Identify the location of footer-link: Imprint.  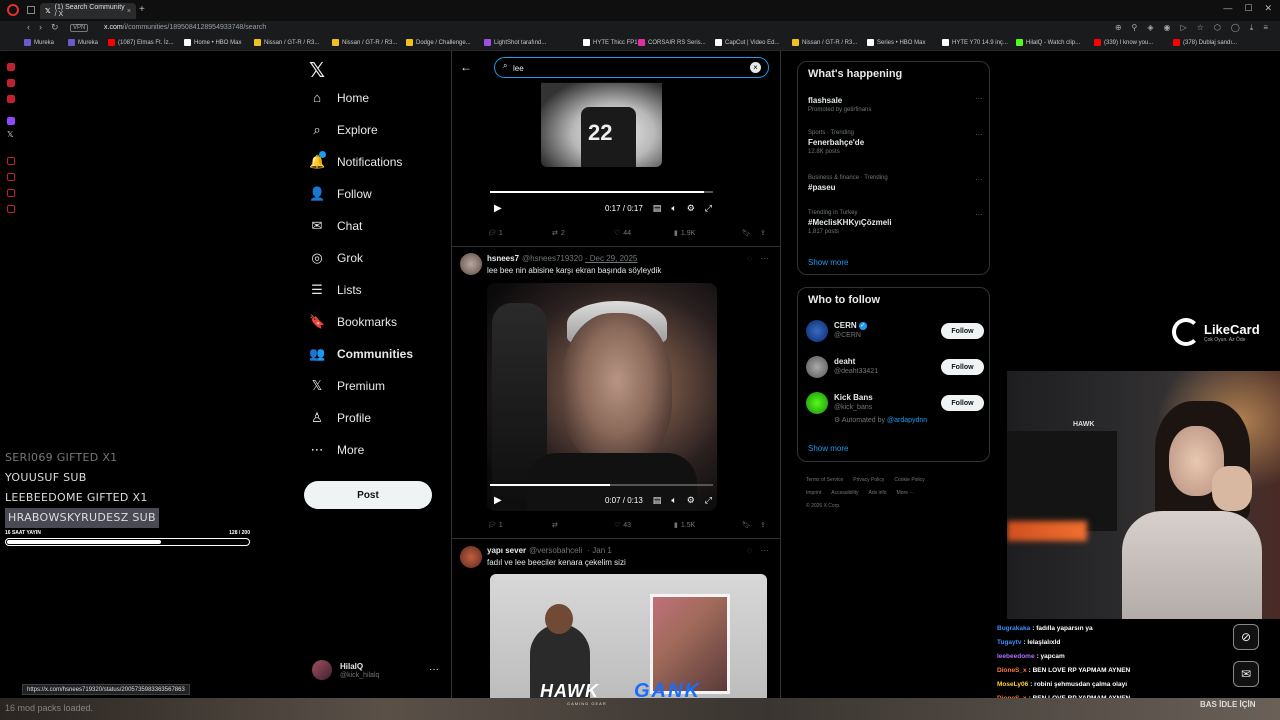
(813, 493).